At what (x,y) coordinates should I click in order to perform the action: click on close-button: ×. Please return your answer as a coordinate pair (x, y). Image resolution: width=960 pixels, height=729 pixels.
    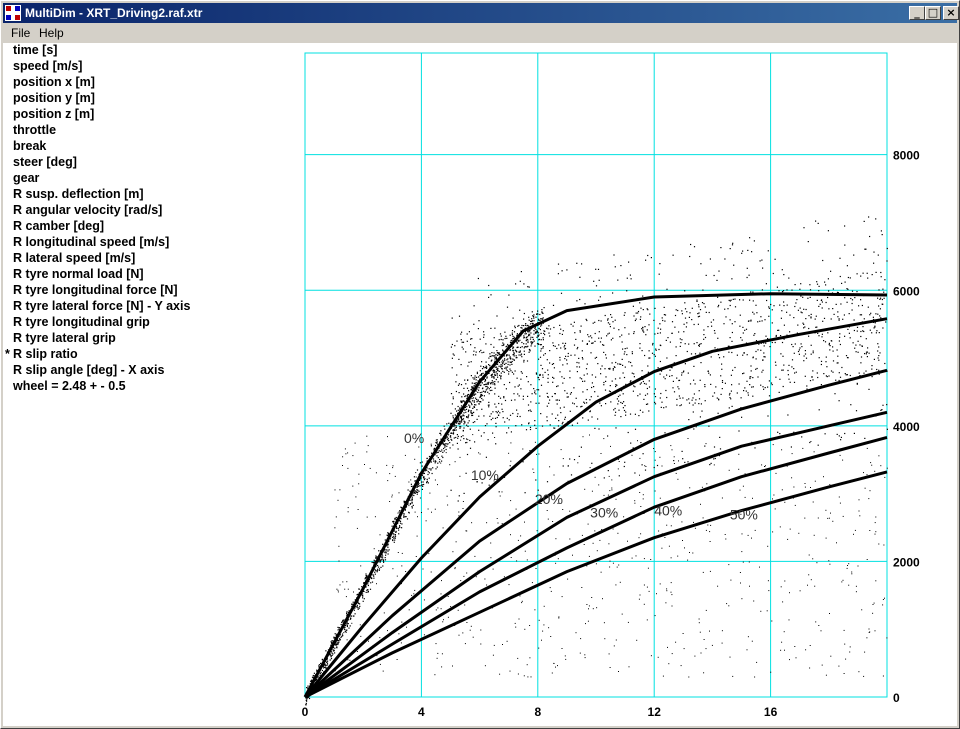
    Looking at the image, I should click on (951, 13).